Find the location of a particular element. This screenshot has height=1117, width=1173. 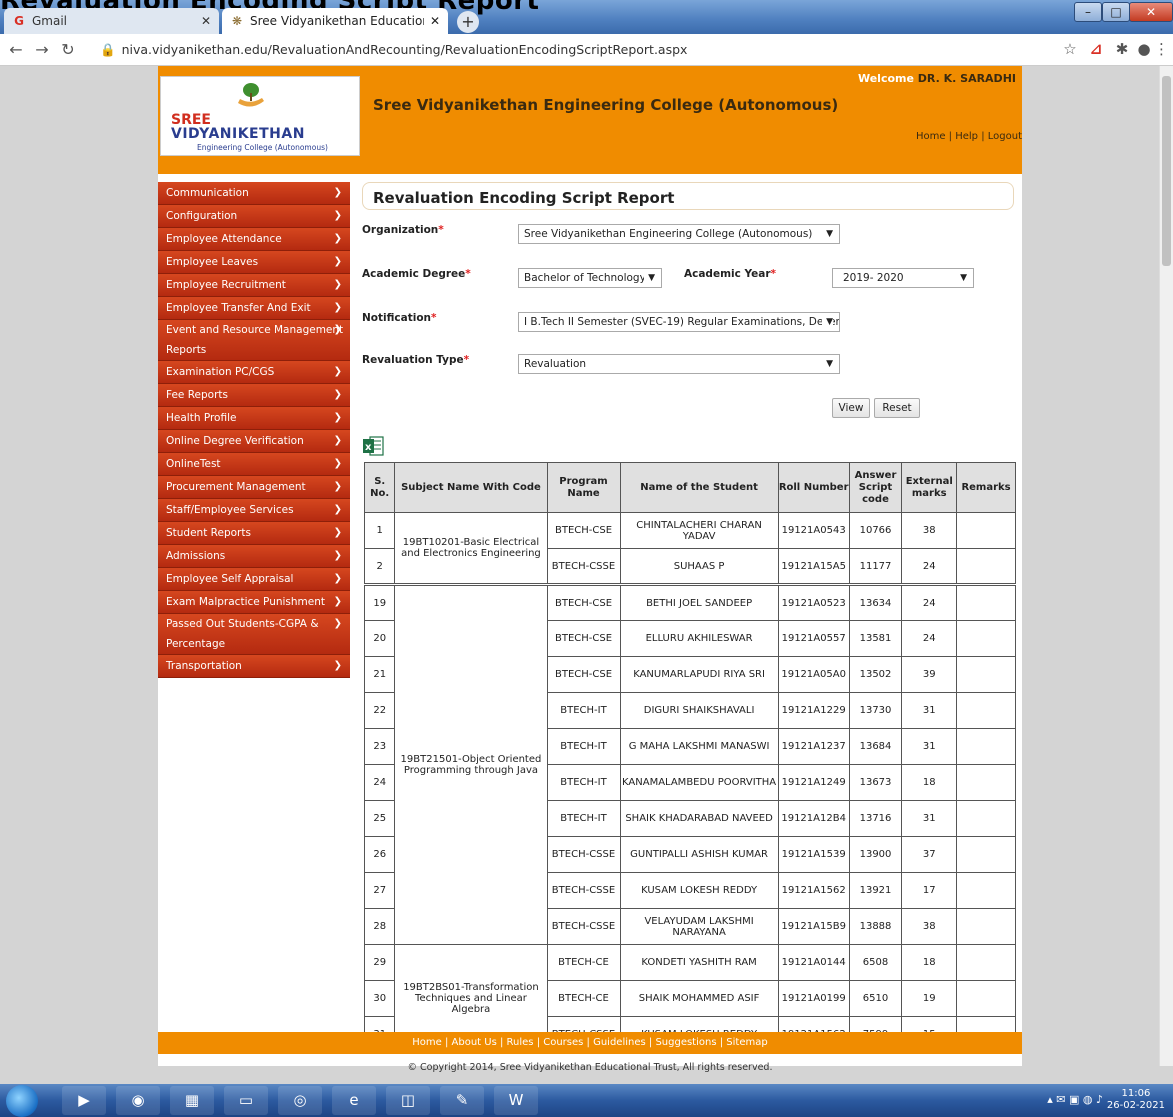

extensions-icon: ✱ is located at coordinates (1122, 49).